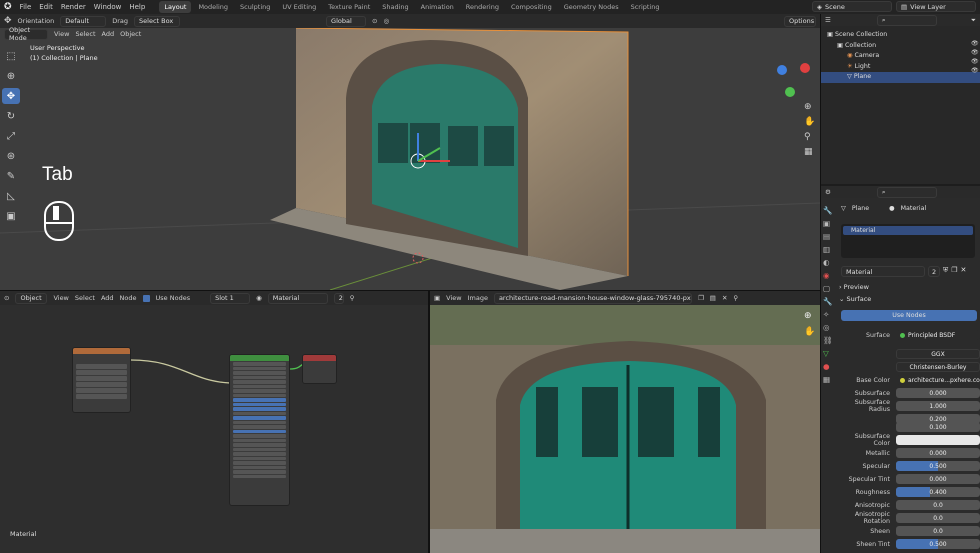  What do you see at coordinates (934, 271) in the screenshot?
I see `user-count: 2` at bounding box center [934, 271].